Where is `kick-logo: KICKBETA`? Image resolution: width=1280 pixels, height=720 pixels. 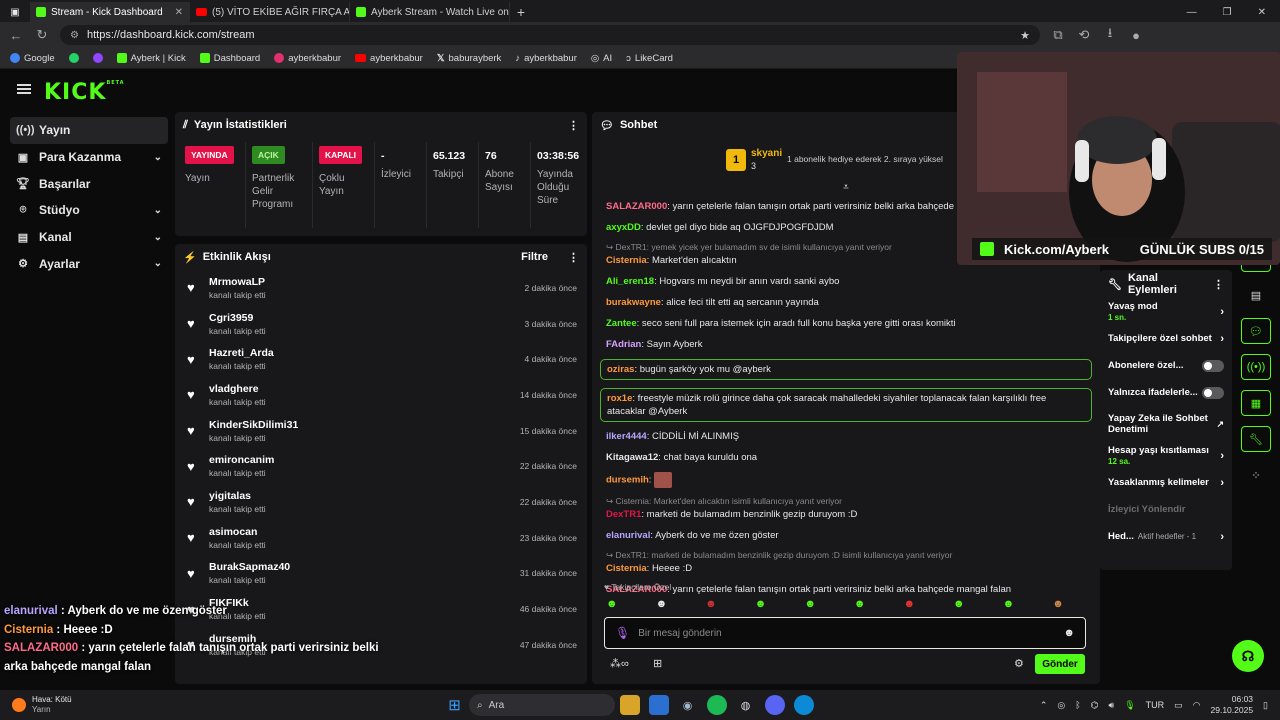
kick-logo: KICKBETA is located at coordinates (84, 92).